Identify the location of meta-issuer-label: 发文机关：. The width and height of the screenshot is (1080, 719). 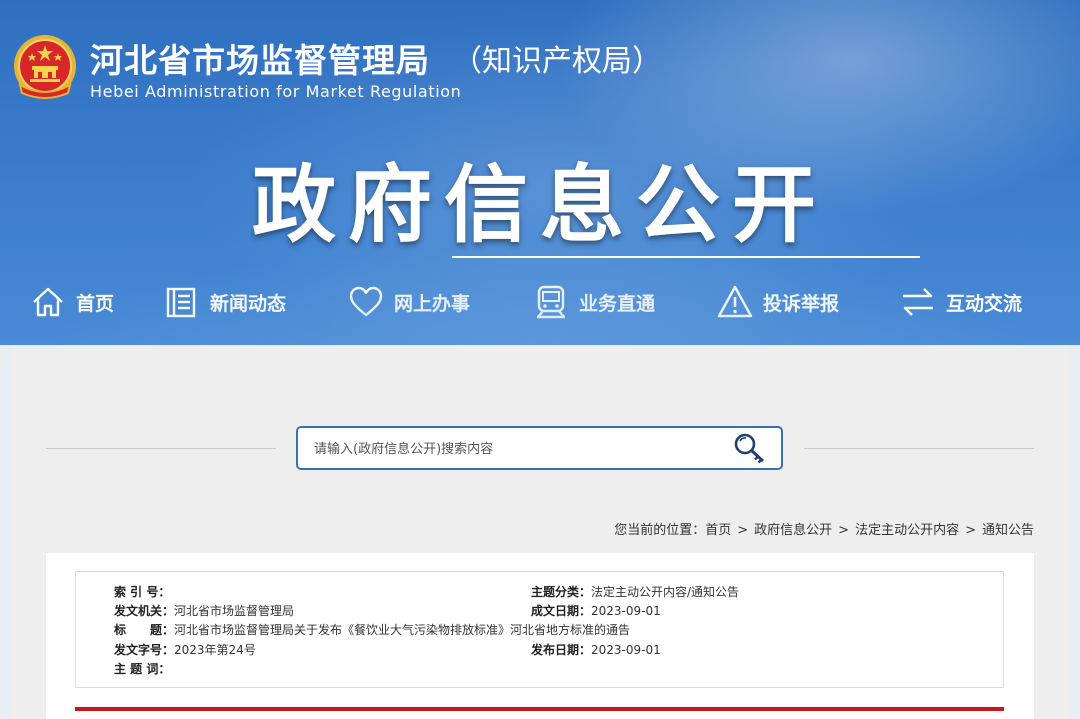
(144, 611).